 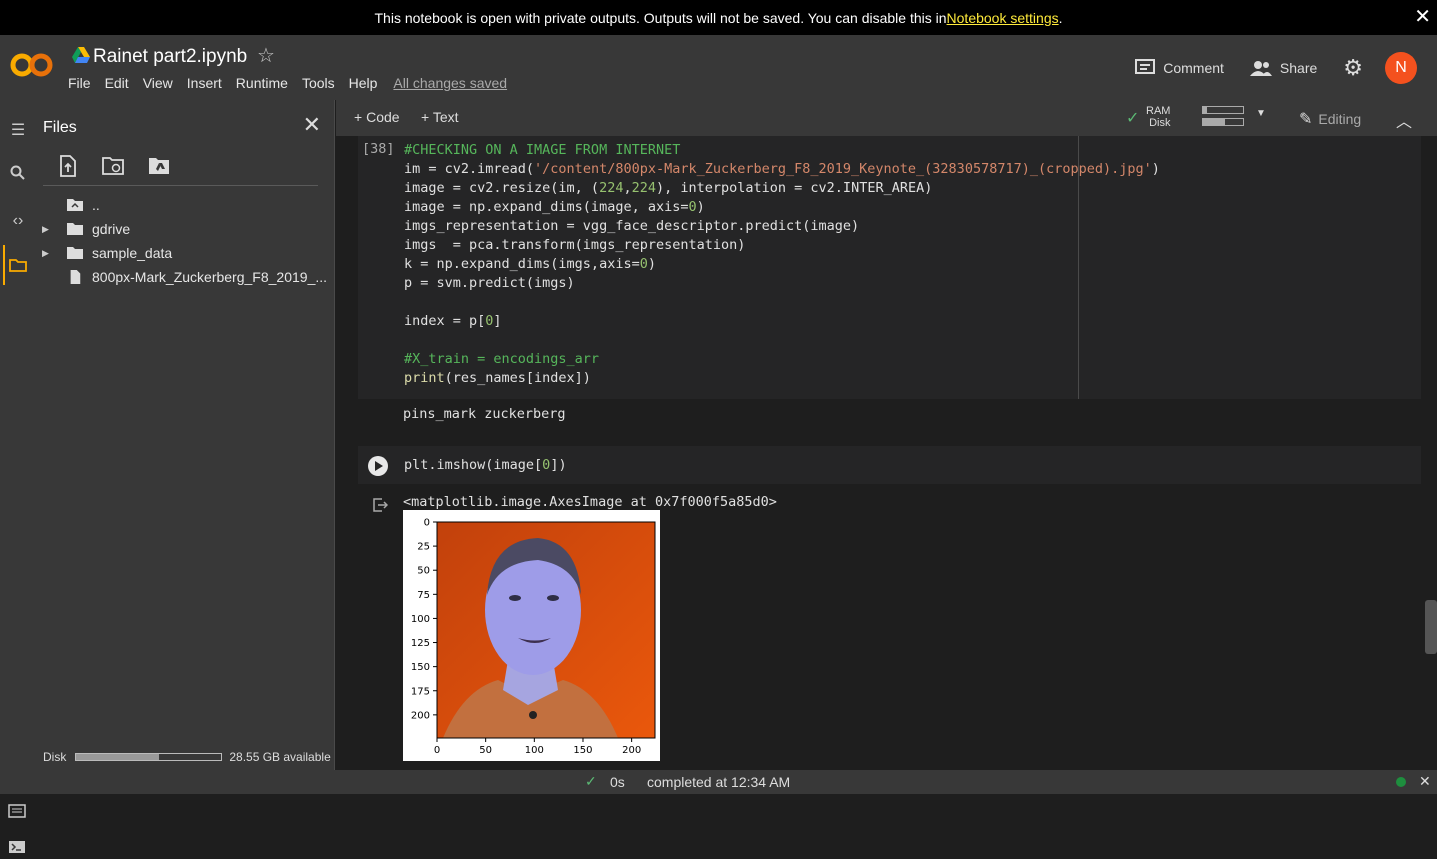 What do you see at coordinates (440, 117) in the screenshot?
I see `add-text-cell-button: + Text` at bounding box center [440, 117].